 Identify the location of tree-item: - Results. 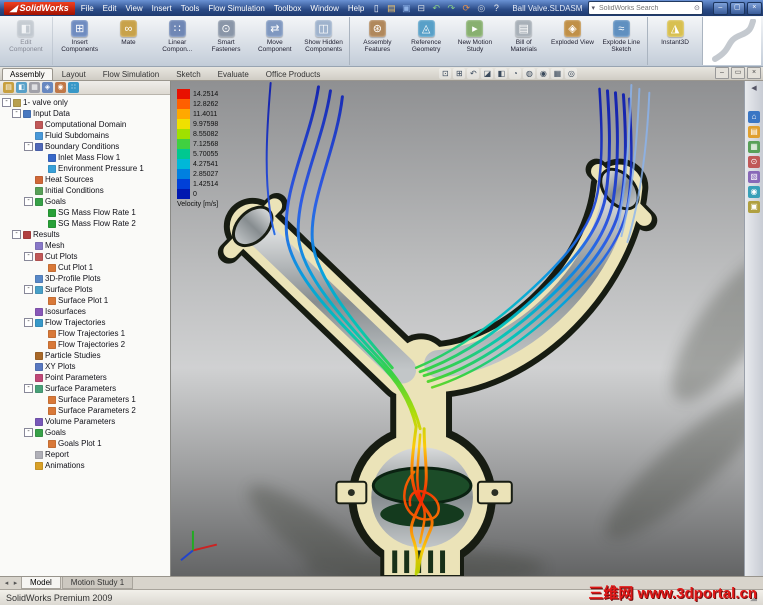
(85, 234).